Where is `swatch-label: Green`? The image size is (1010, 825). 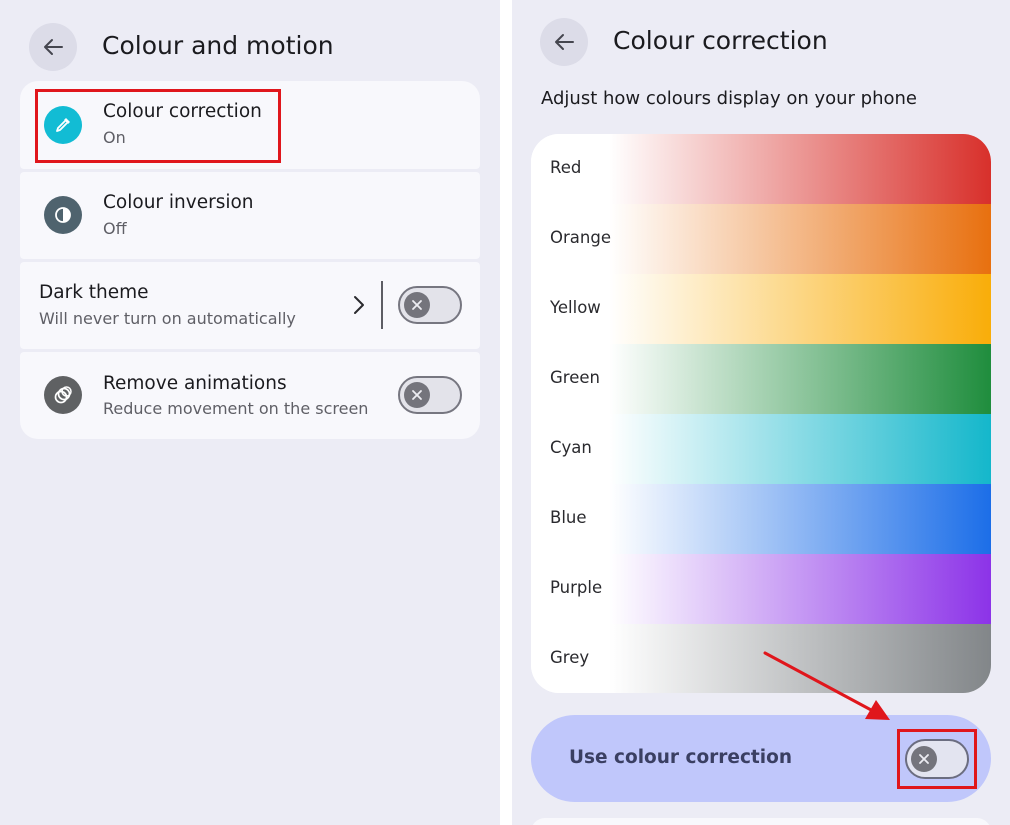 swatch-label: Green is located at coordinates (575, 377).